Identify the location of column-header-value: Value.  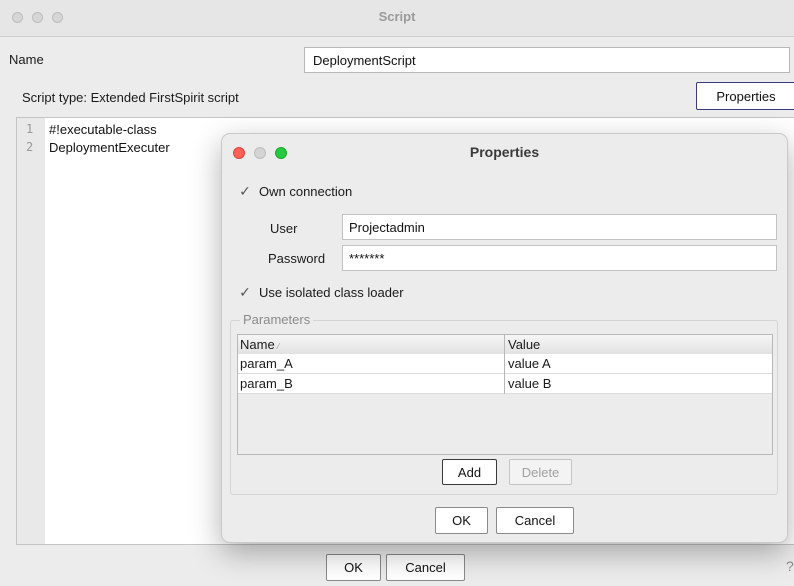
(524, 344).